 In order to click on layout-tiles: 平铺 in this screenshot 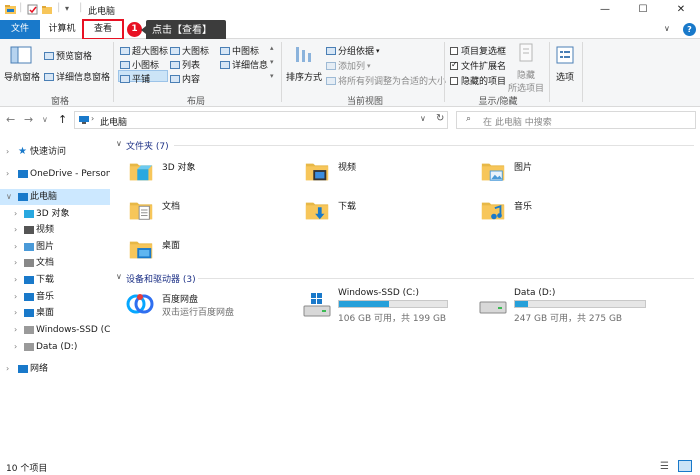, I will do `click(135, 78)`.